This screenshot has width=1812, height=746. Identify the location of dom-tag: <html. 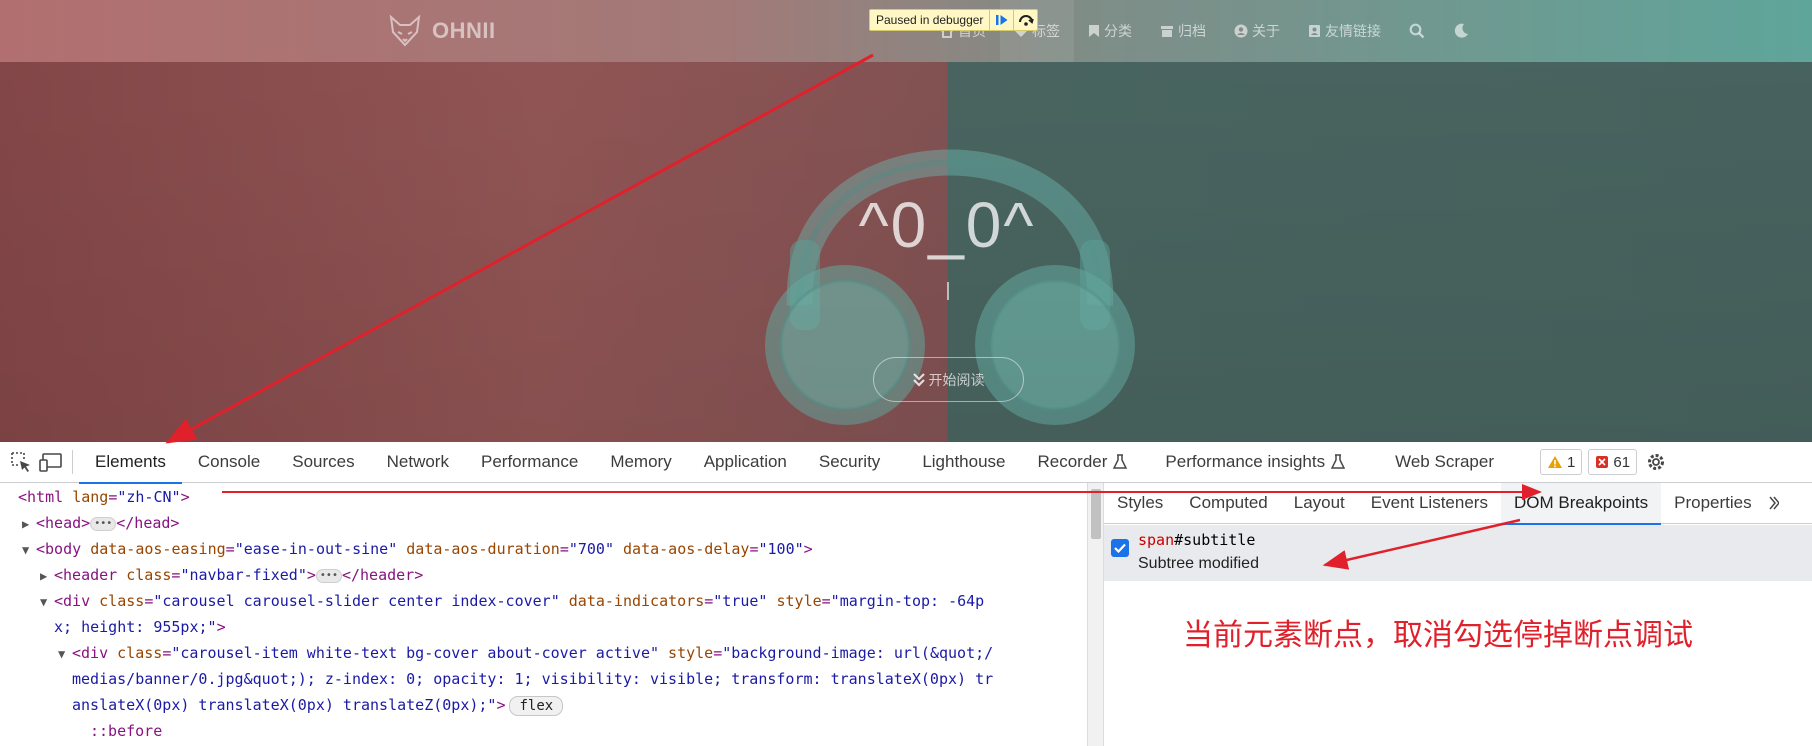
(45, 497).